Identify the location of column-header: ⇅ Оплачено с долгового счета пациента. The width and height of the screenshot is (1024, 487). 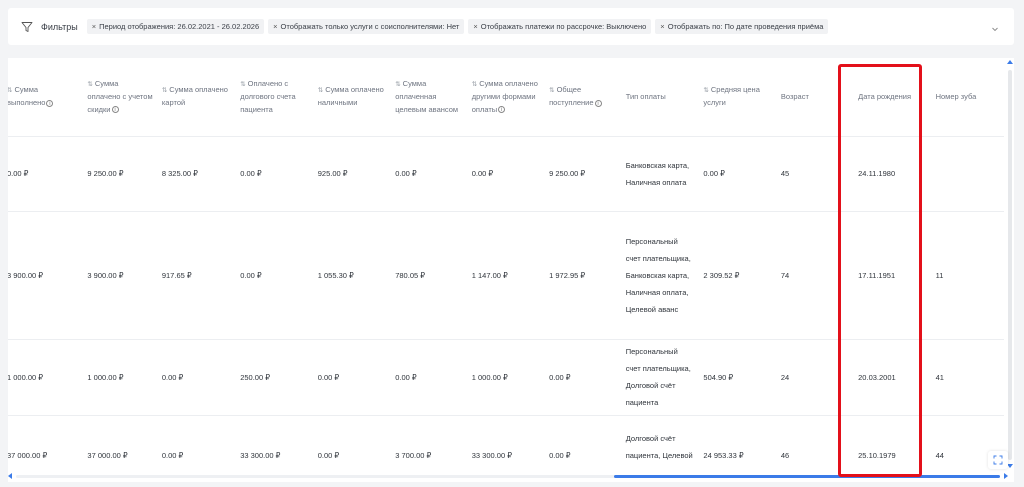
(276, 97).